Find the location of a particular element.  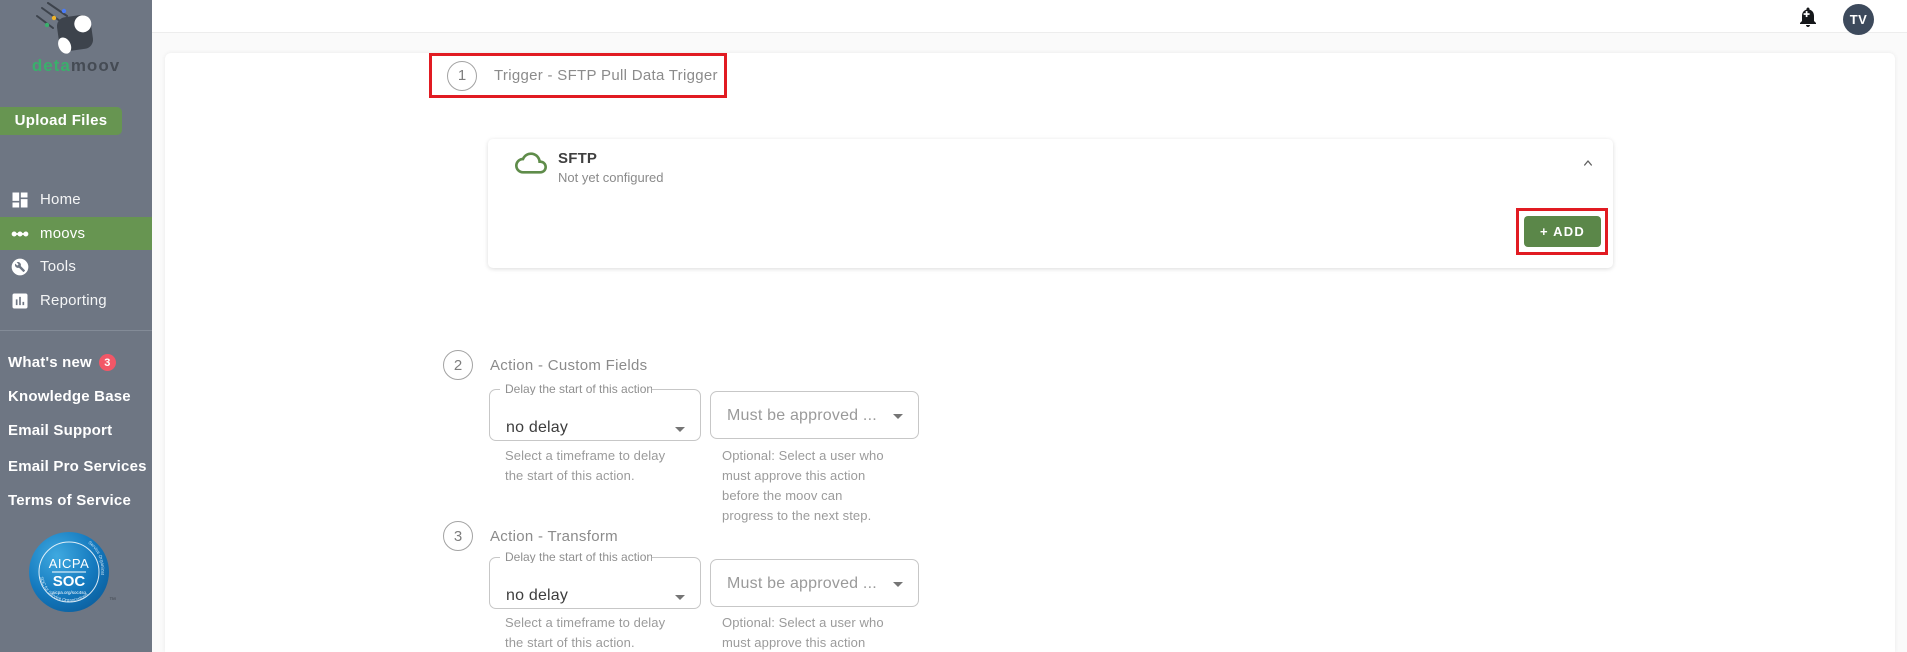

wrench-icon is located at coordinates (20, 266).